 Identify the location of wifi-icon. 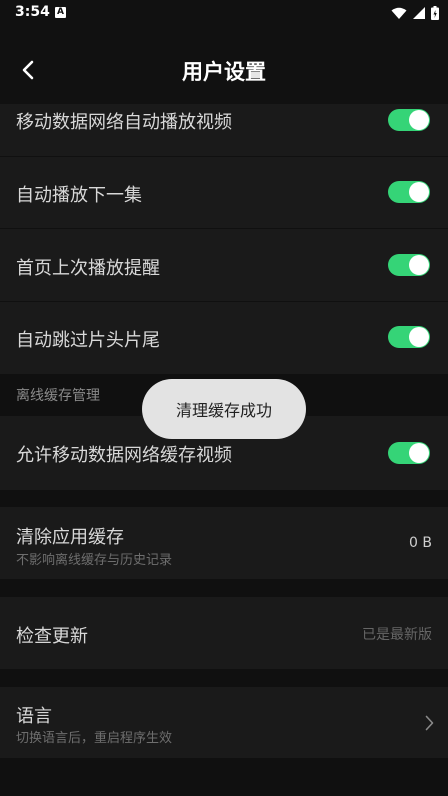
(399, 13).